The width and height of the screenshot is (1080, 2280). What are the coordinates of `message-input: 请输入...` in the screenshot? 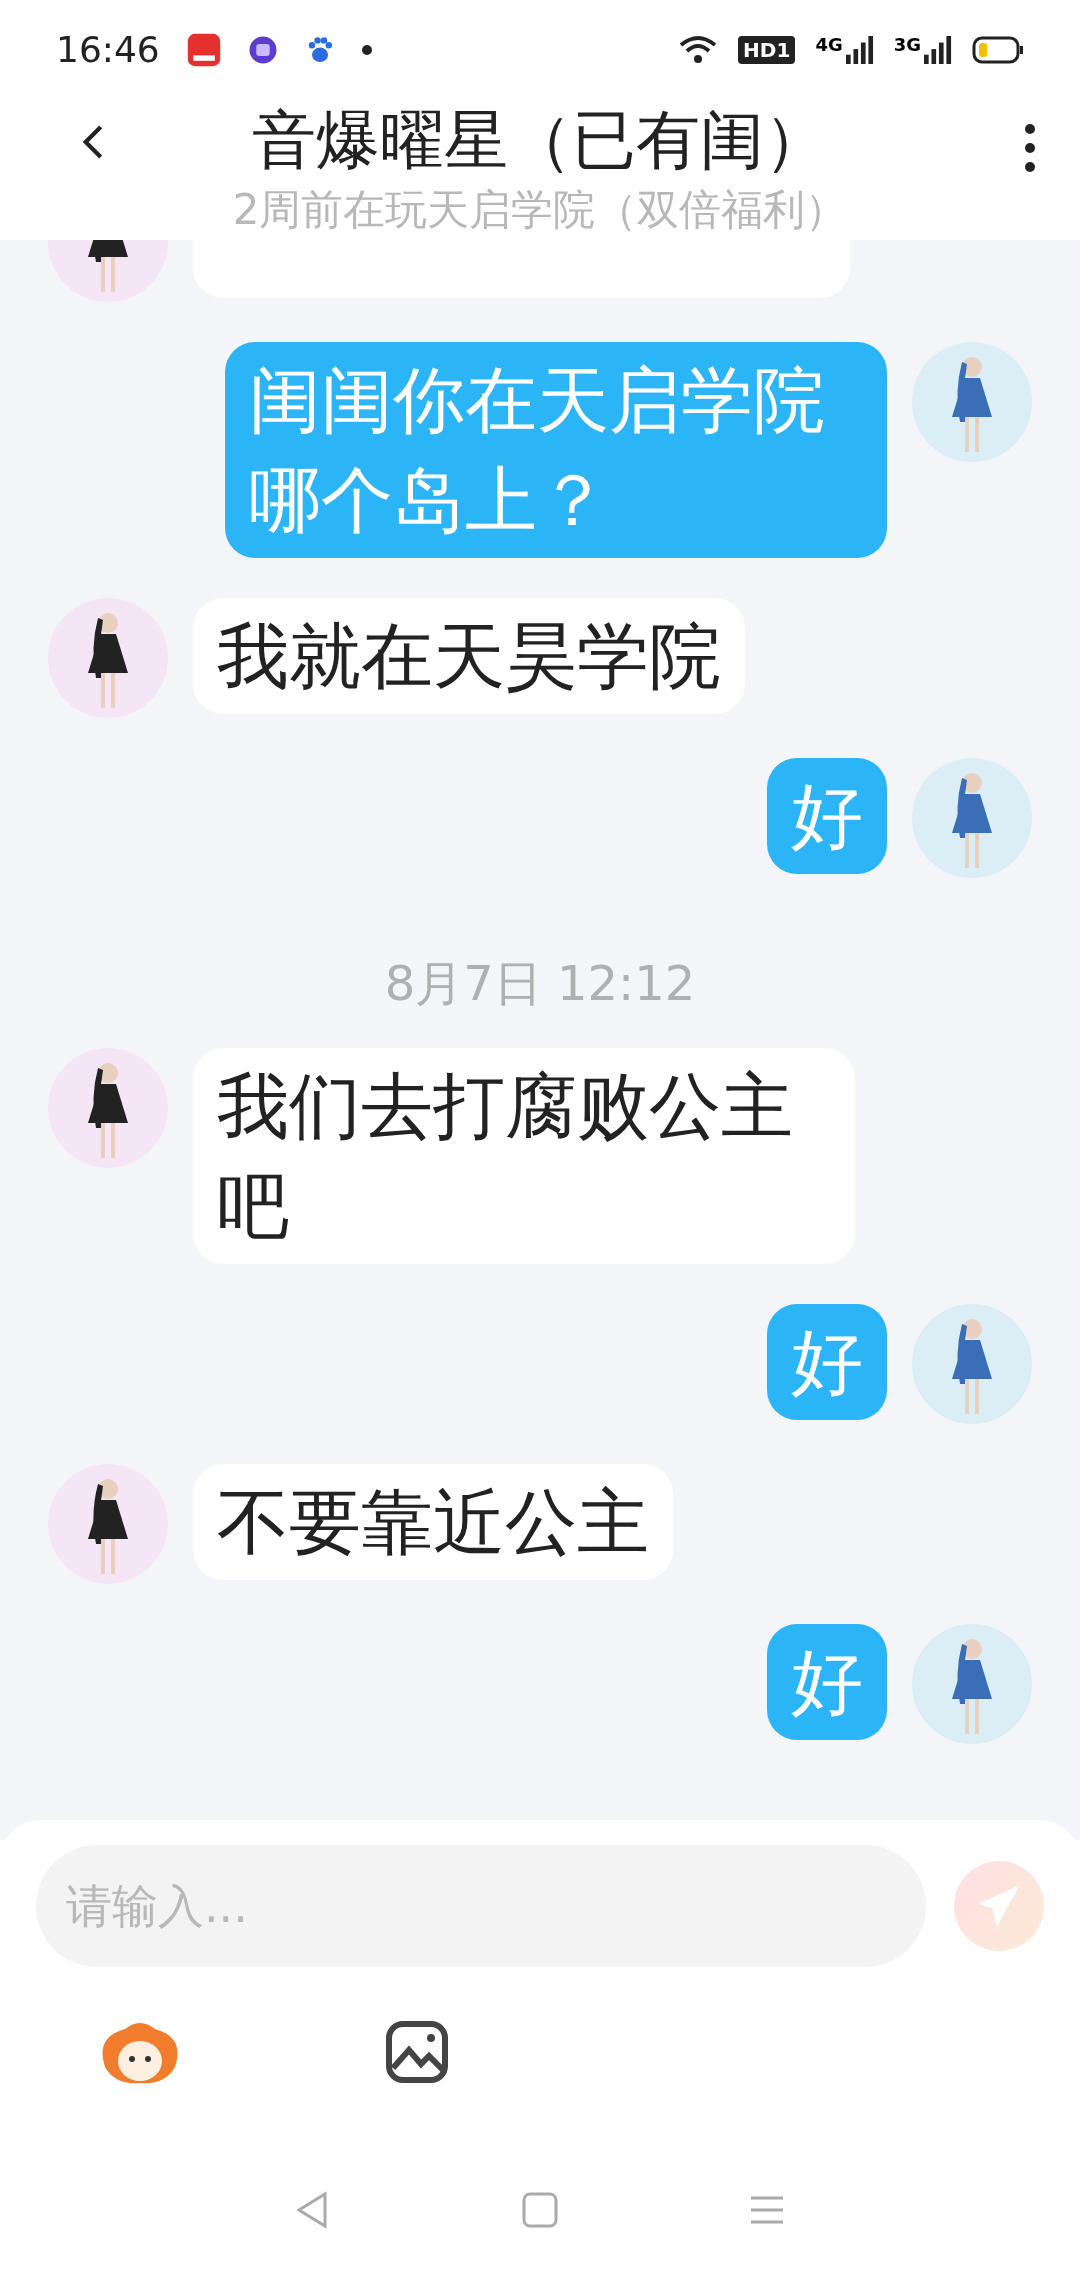 It's located at (481, 1906).